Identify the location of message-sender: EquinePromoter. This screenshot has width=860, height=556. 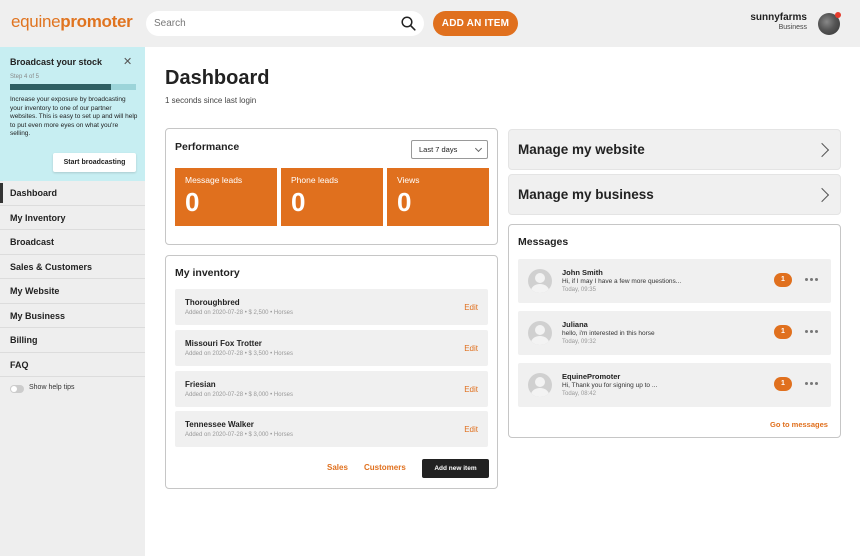
(591, 376).